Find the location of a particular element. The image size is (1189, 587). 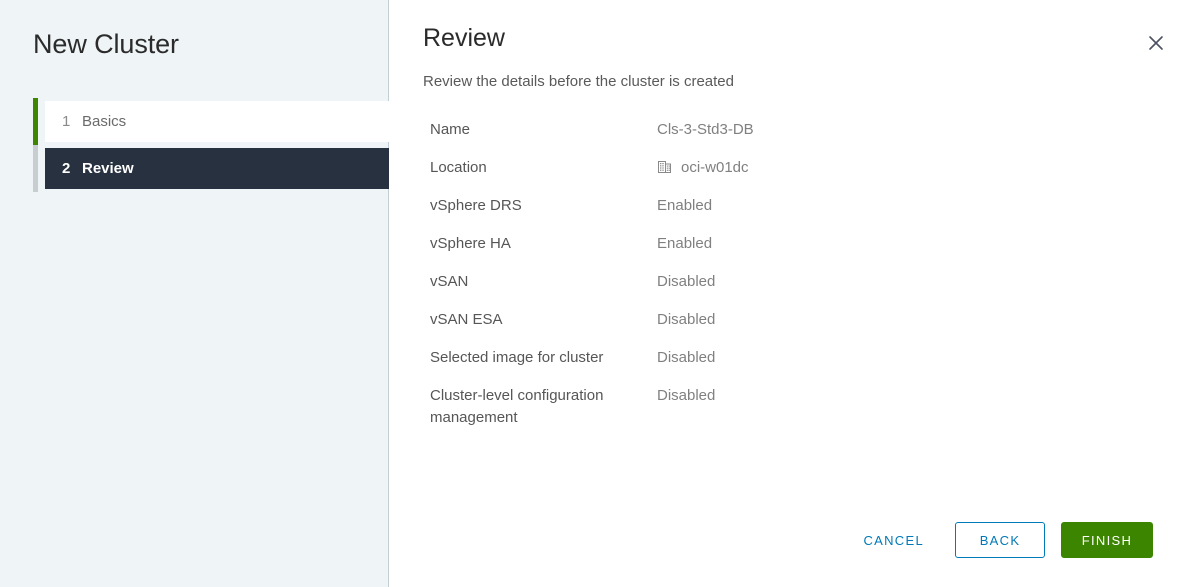

detail-row-vsphere-ha: vSphere HA Enabled is located at coordinates (750, 244).